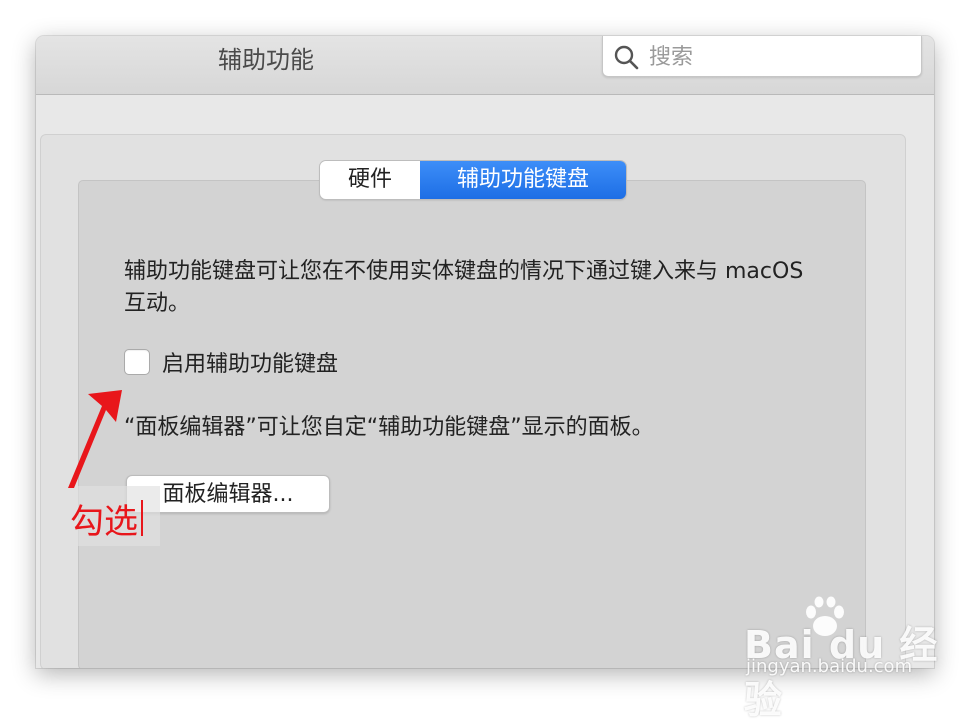  Describe the element at coordinates (266, 60) in the screenshot. I see `window-title: 辅助功能` at that location.